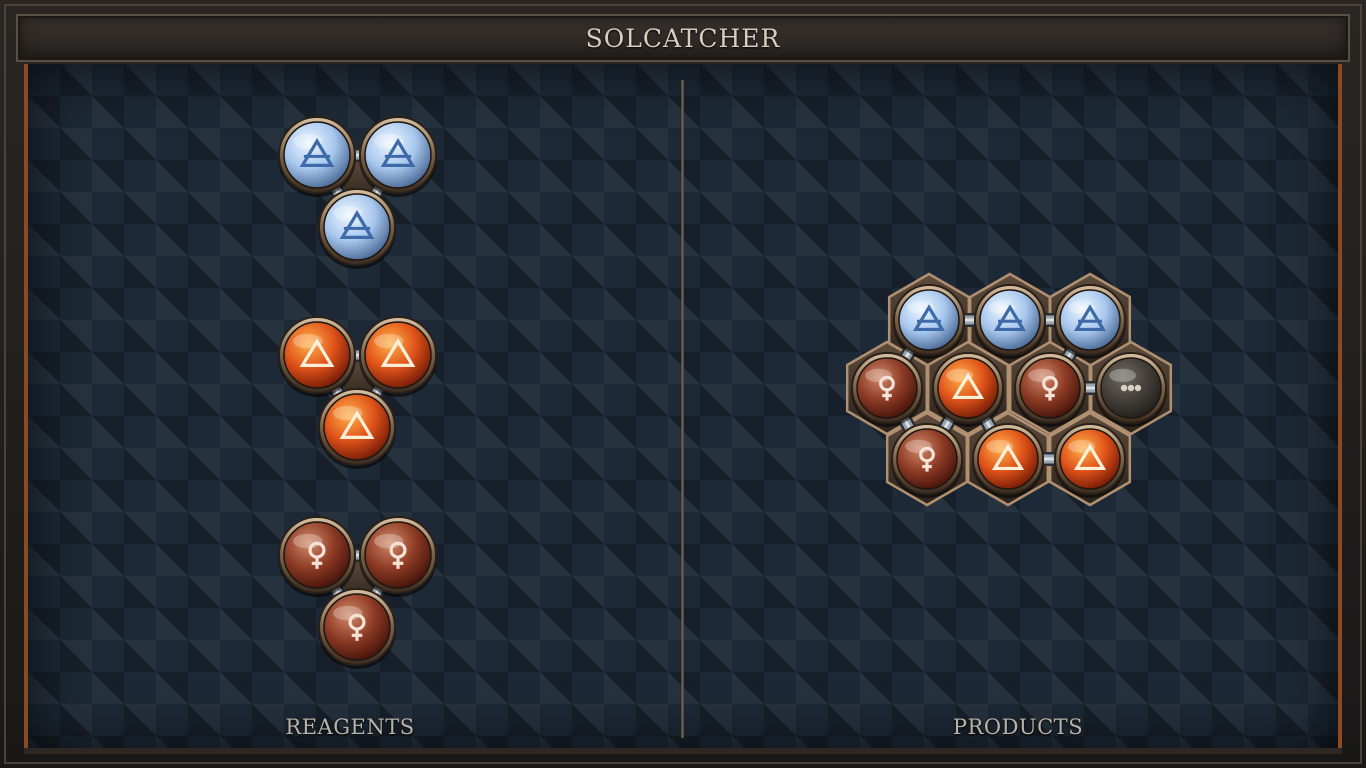  I want to click on reagents-label: REAGENTS, so click(350, 727).